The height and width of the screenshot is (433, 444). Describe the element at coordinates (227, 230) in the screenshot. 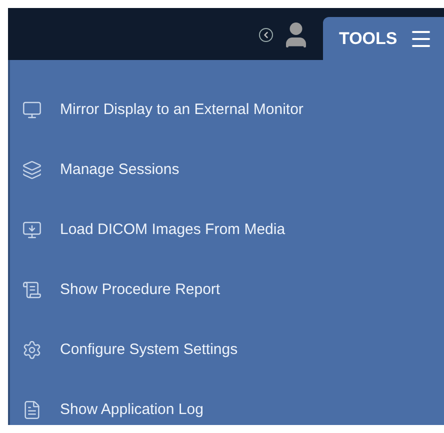

I see `menu-item: Load DICOM Images From Media` at that location.